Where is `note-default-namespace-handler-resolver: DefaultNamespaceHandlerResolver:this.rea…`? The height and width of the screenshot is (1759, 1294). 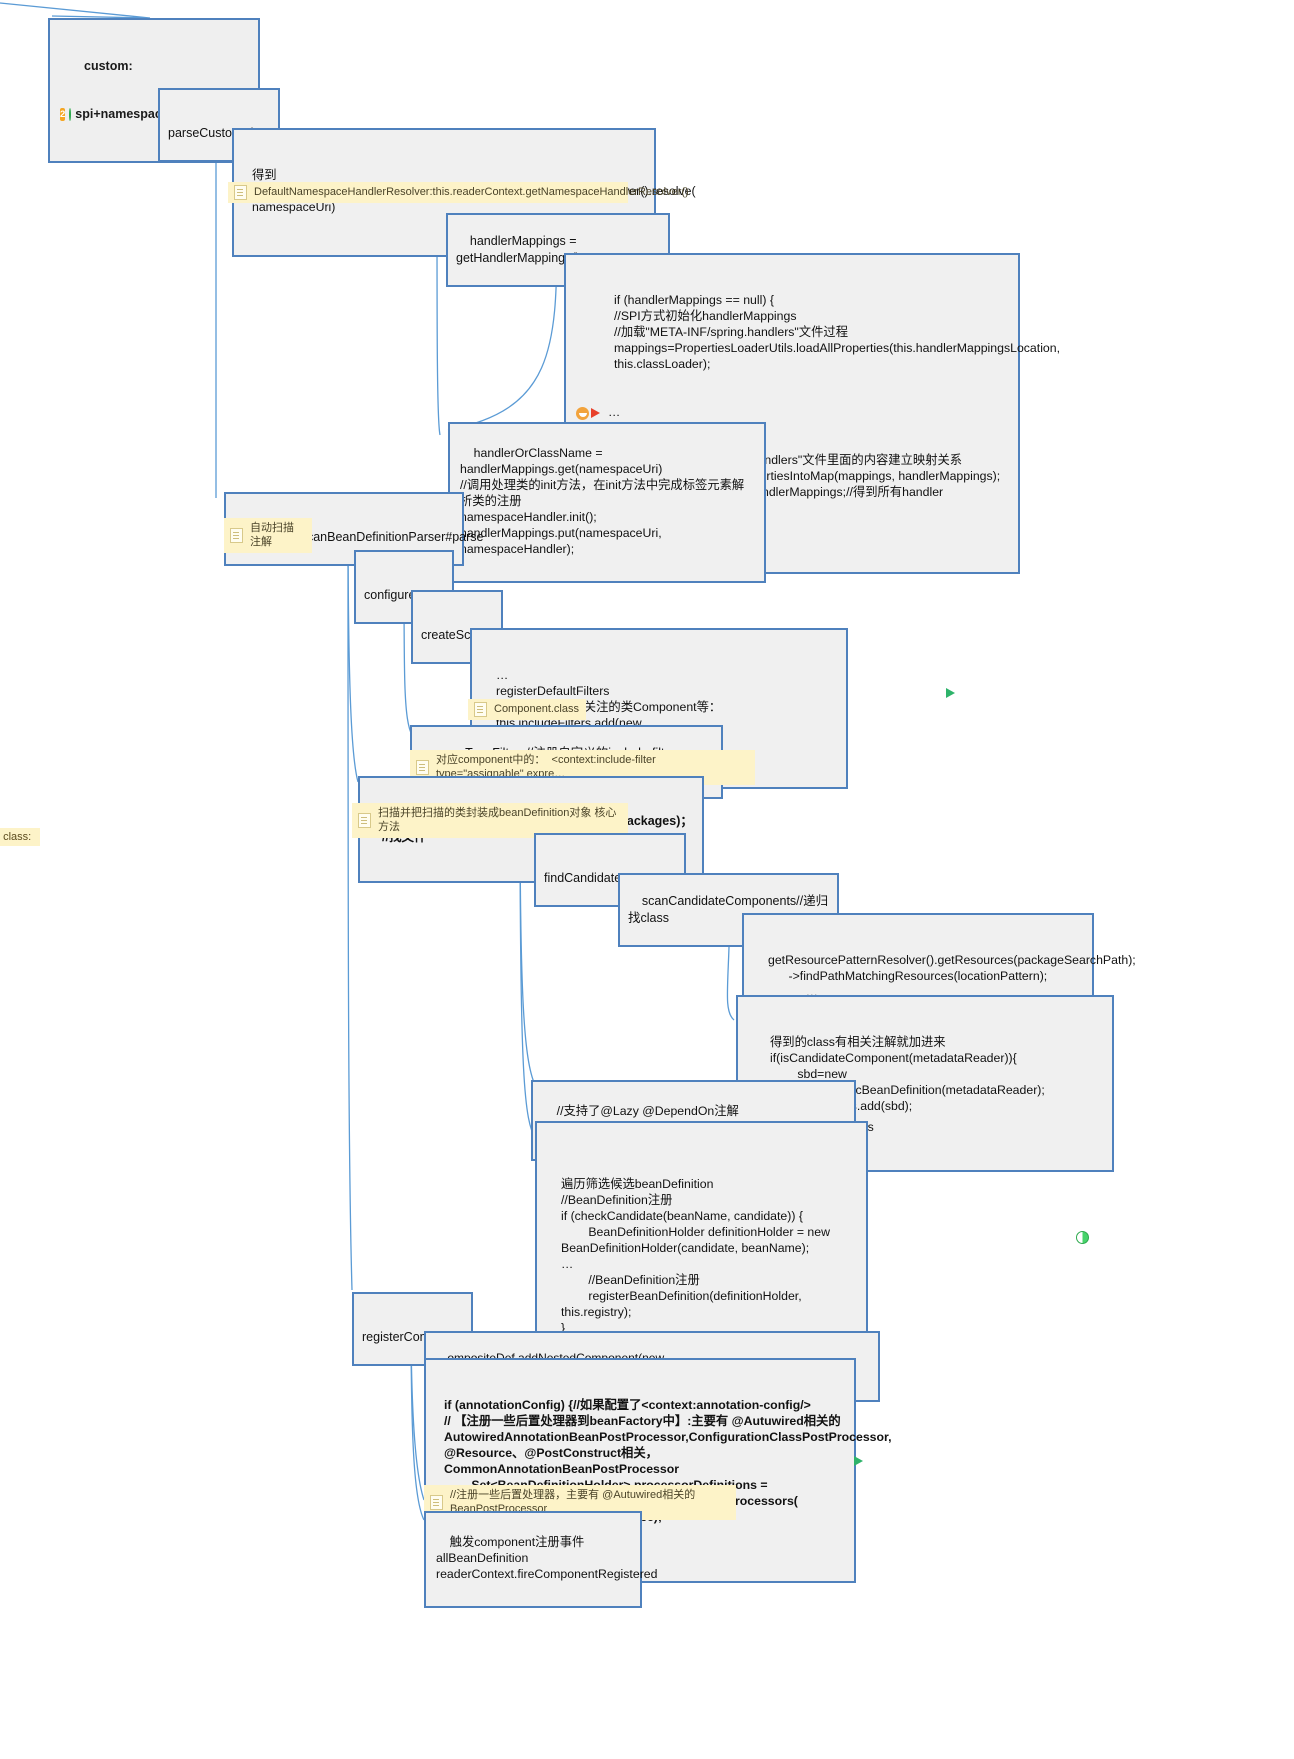 note-default-namespace-handler-resolver: DefaultNamespaceHandlerResolver:this.rea… is located at coordinates (458, 192).